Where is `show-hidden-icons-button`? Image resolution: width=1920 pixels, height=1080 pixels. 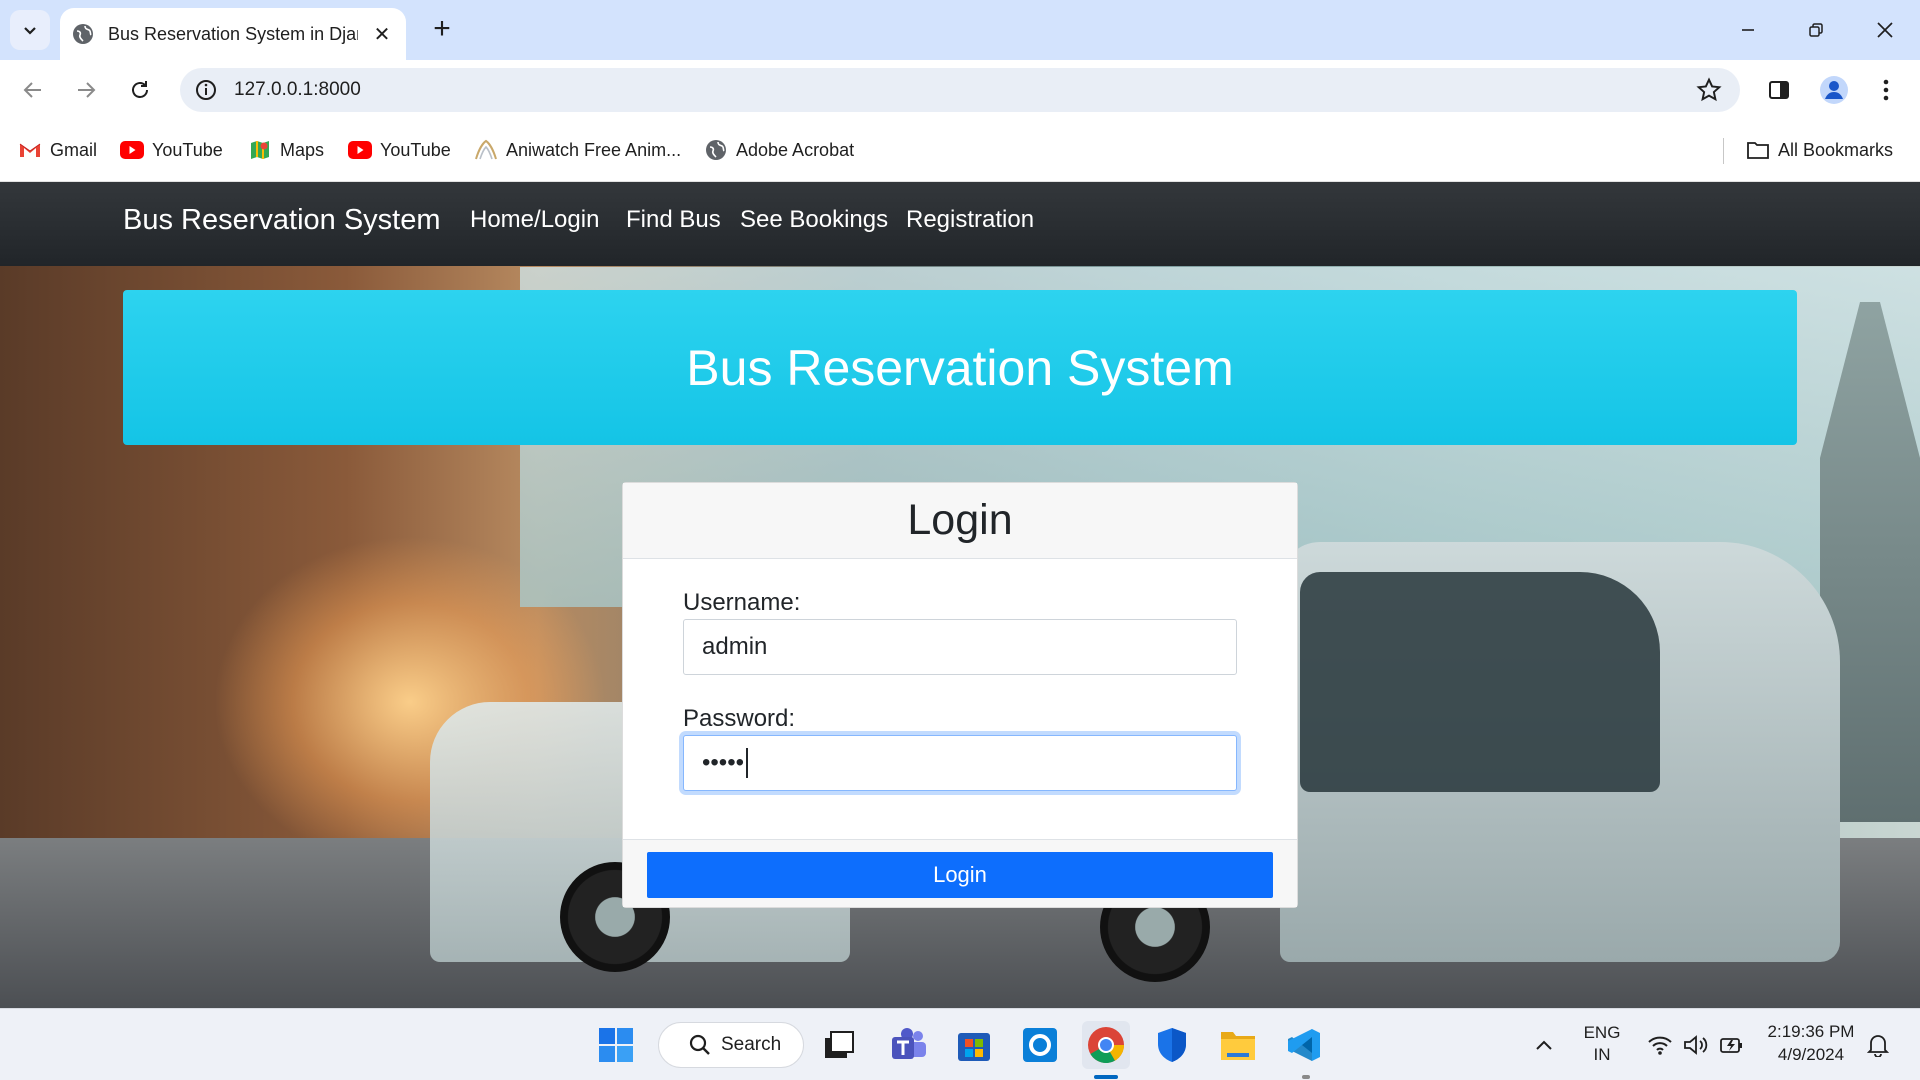
show-hidden-icons-button is located at coordinates (1544, 1045).